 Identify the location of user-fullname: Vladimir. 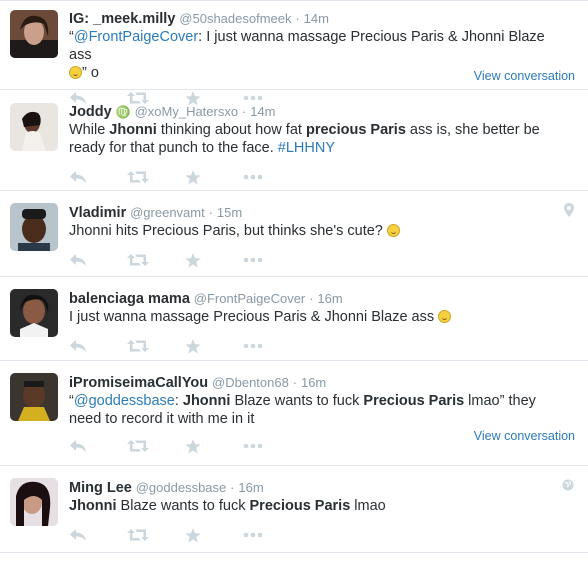
(97, 213).